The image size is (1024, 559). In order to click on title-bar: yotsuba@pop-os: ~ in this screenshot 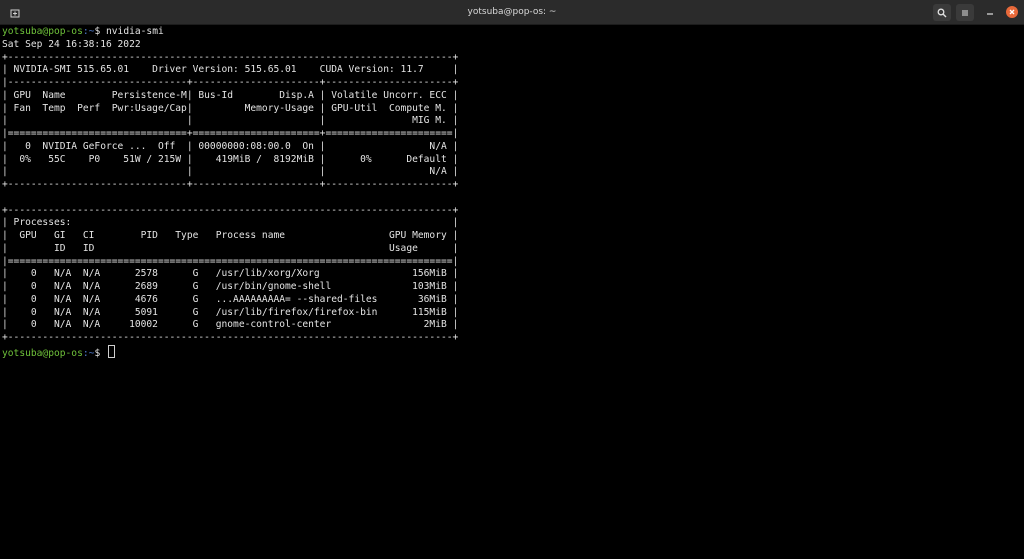, I will do `click(512, 12)`.